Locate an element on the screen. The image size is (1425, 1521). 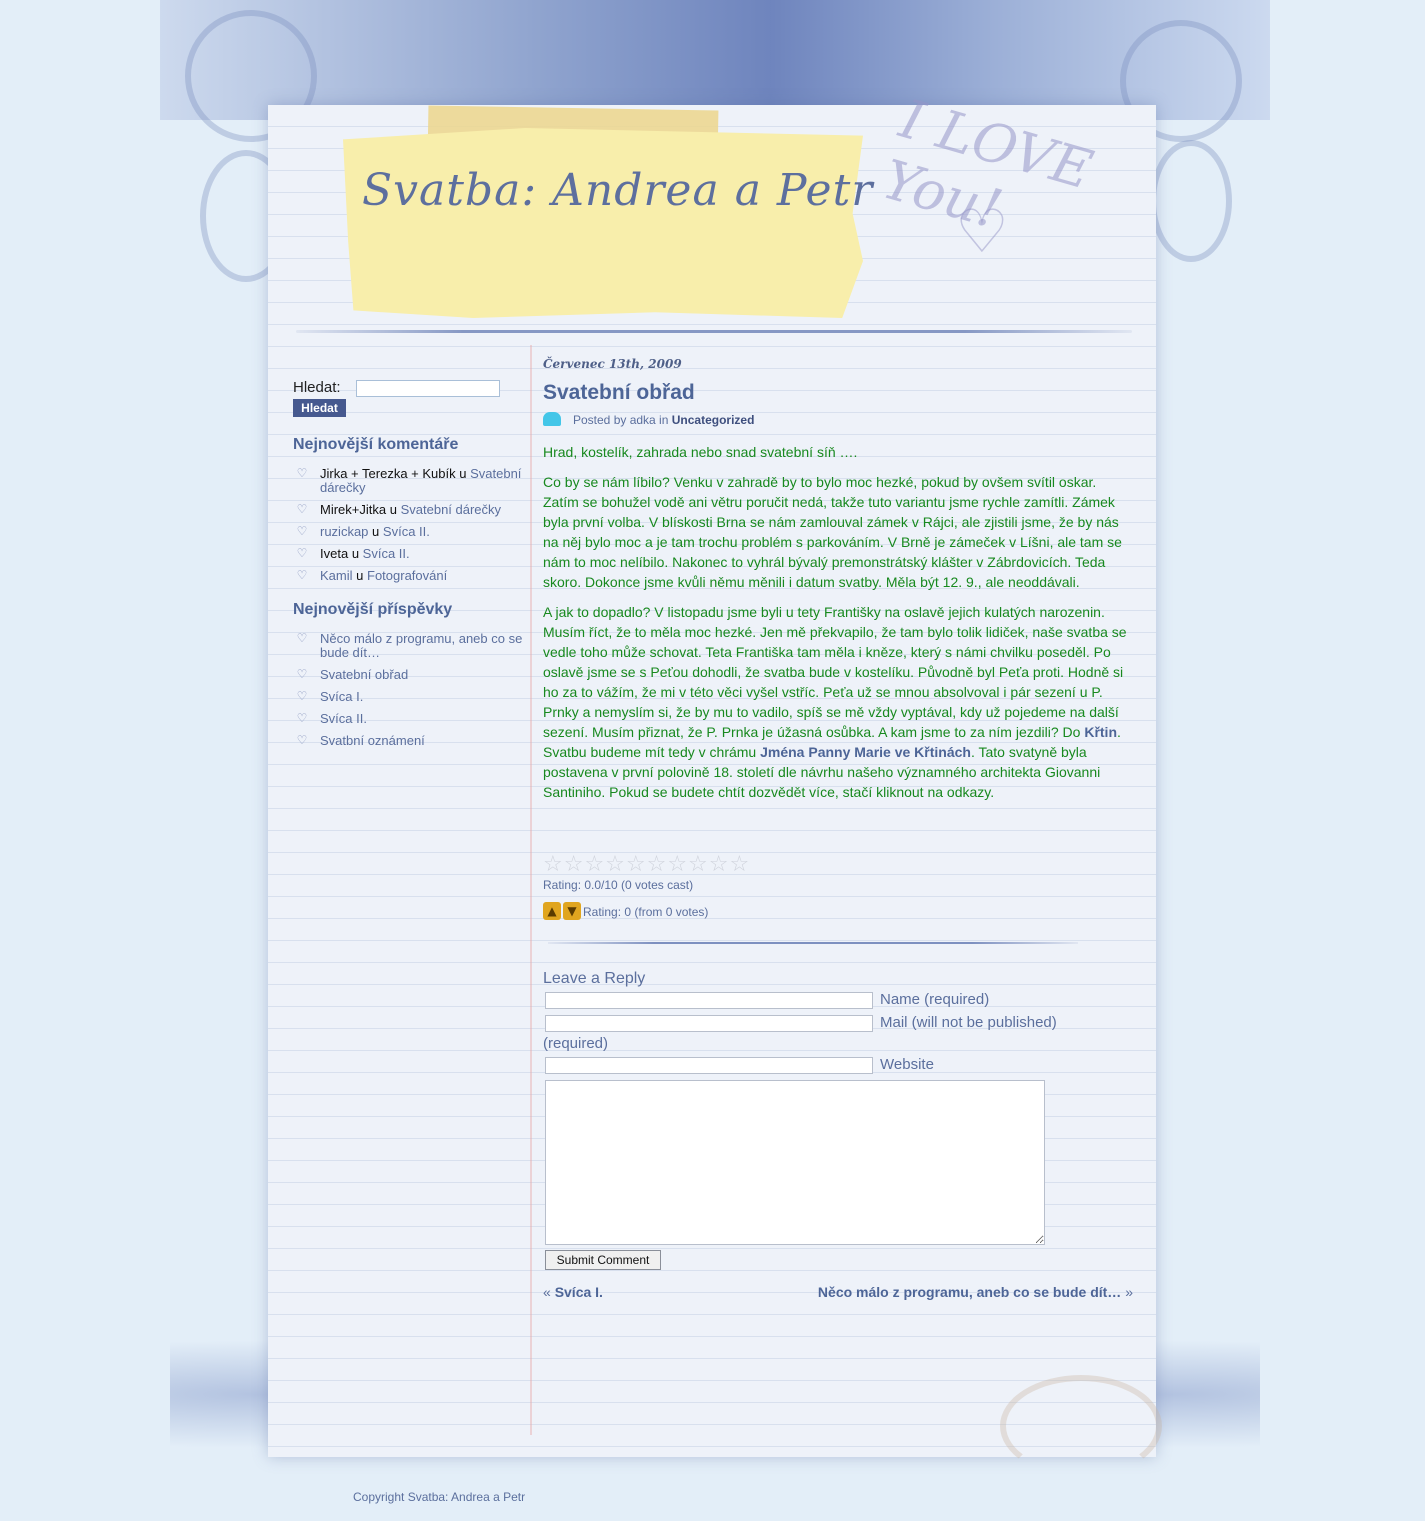
category-link: Uncategorized is located at coordinates (713, 420).